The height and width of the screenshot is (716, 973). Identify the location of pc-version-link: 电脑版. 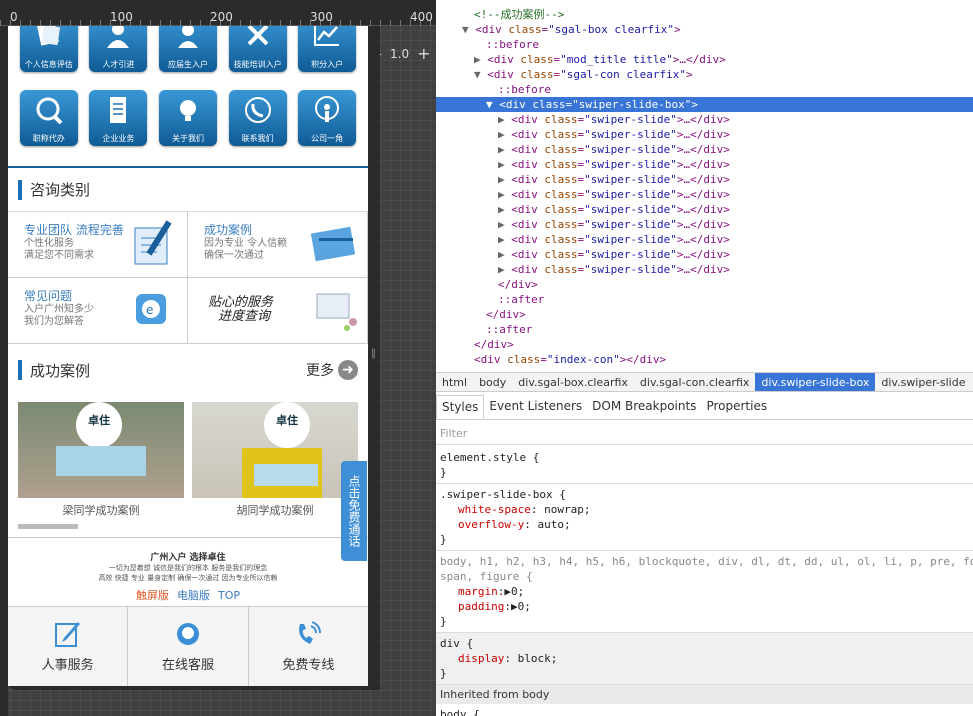
(193, 595).